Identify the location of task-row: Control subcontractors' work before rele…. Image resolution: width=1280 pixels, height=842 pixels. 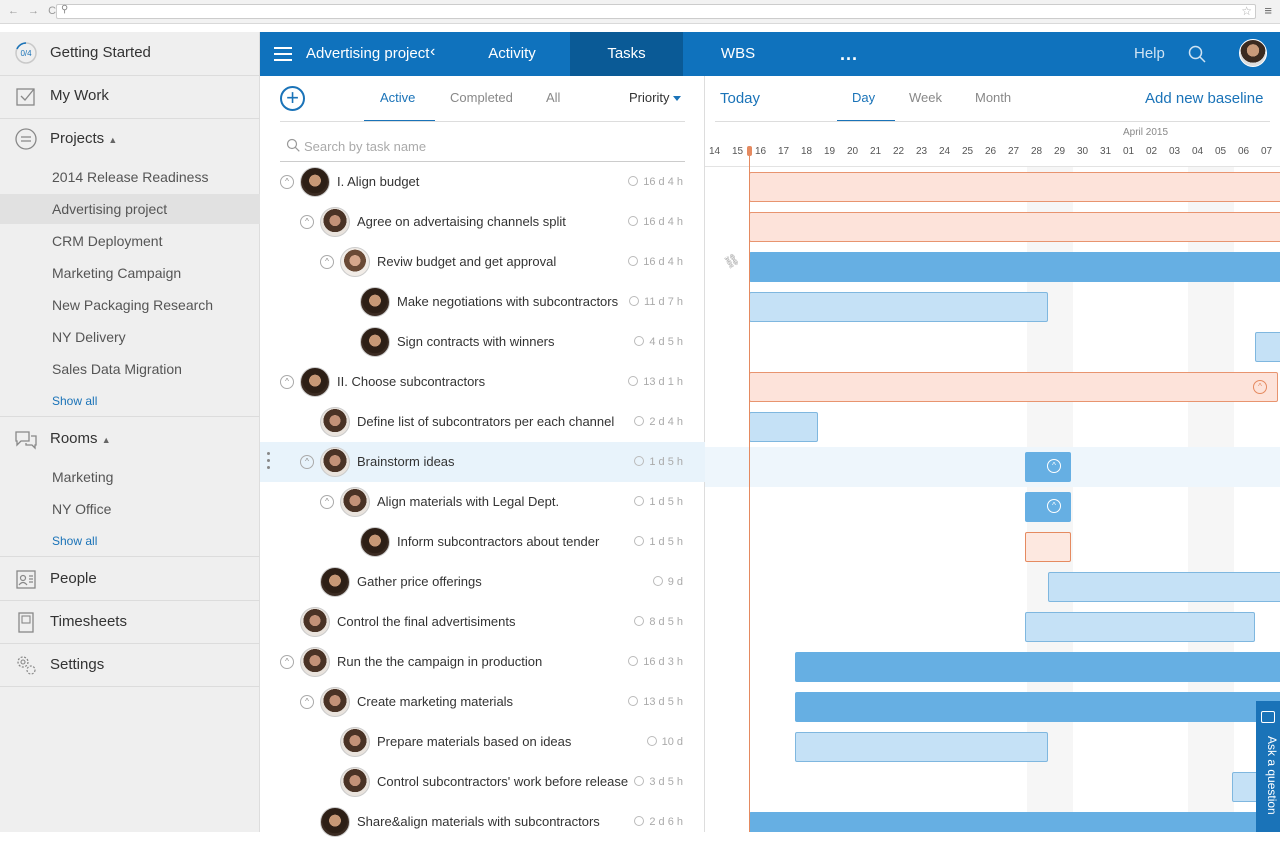
(482, 782).